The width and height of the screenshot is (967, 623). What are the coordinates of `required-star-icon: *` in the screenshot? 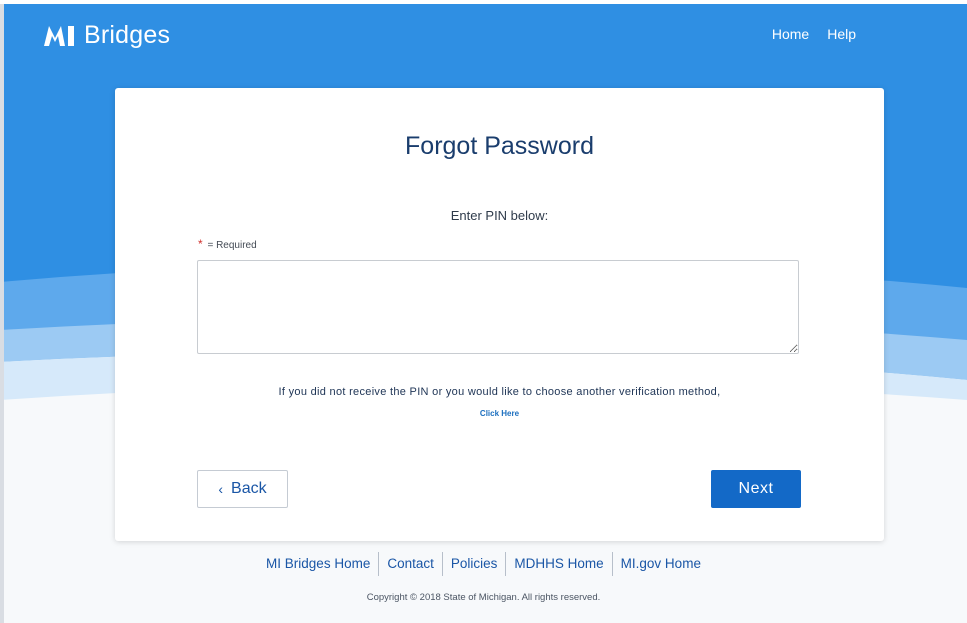 It's located at (200, 244).